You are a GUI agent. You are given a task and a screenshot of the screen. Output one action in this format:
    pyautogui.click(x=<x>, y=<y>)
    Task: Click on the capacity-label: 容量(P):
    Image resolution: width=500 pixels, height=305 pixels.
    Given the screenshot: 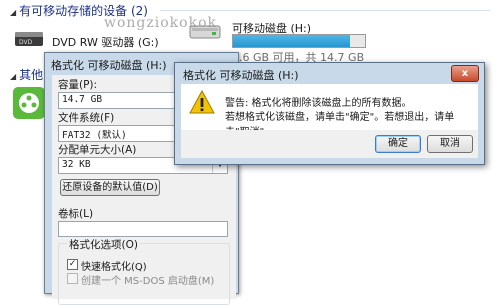 What is the action you would take?
    pyautogui.click(x=78, y=85)
    